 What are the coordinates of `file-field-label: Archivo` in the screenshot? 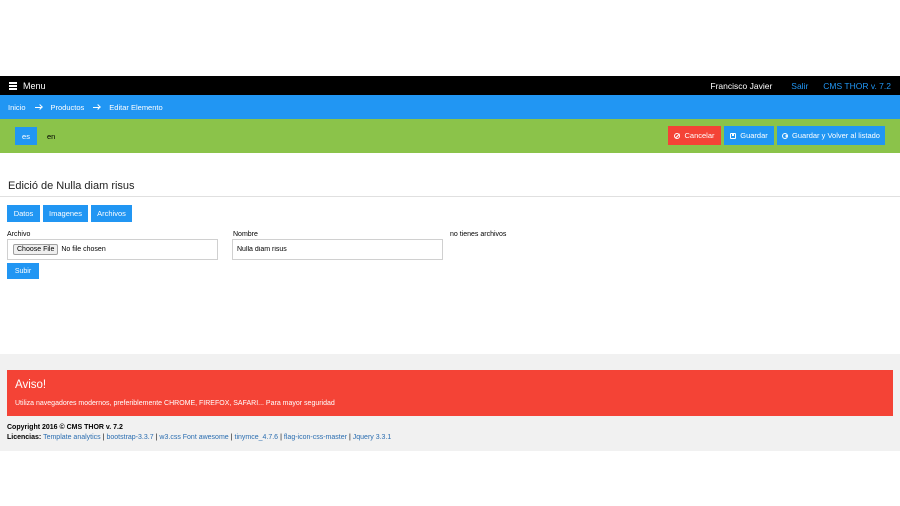 It's located at (19, 234).